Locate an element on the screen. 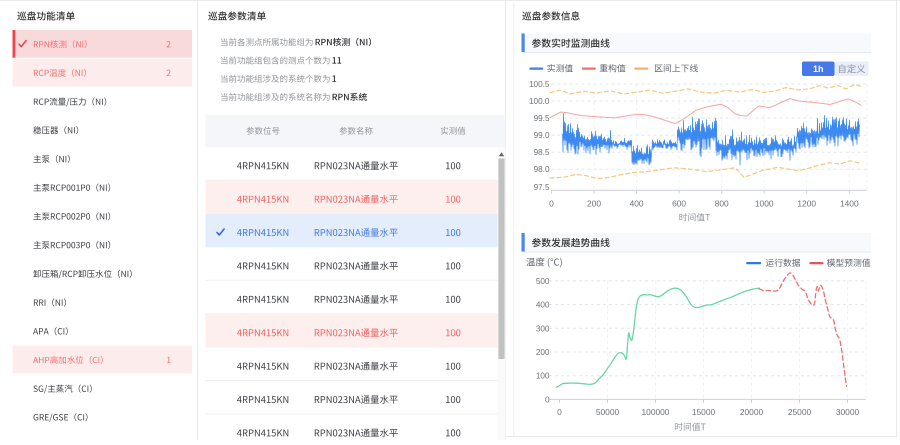 The image size is (900, 445). svg-text: 100000 is located at coordinates (656, 412).